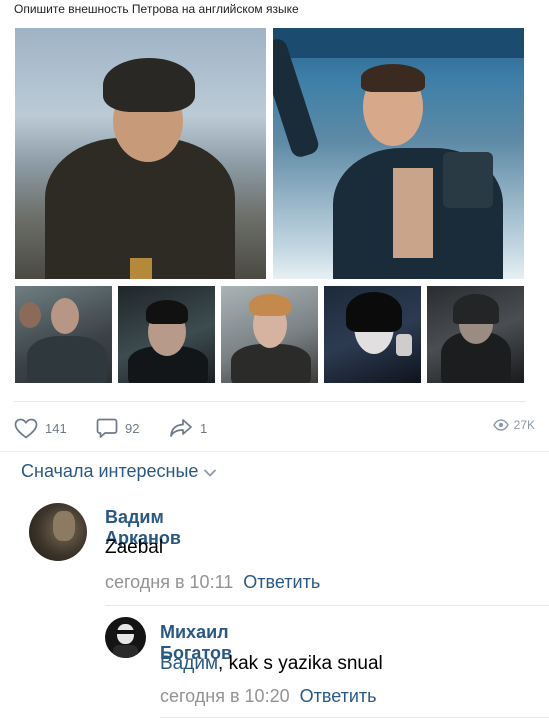  Describe the element at coordinates (169, 582) in the screenshot. I see `comment-time: сегодня в 10:11` at that location.